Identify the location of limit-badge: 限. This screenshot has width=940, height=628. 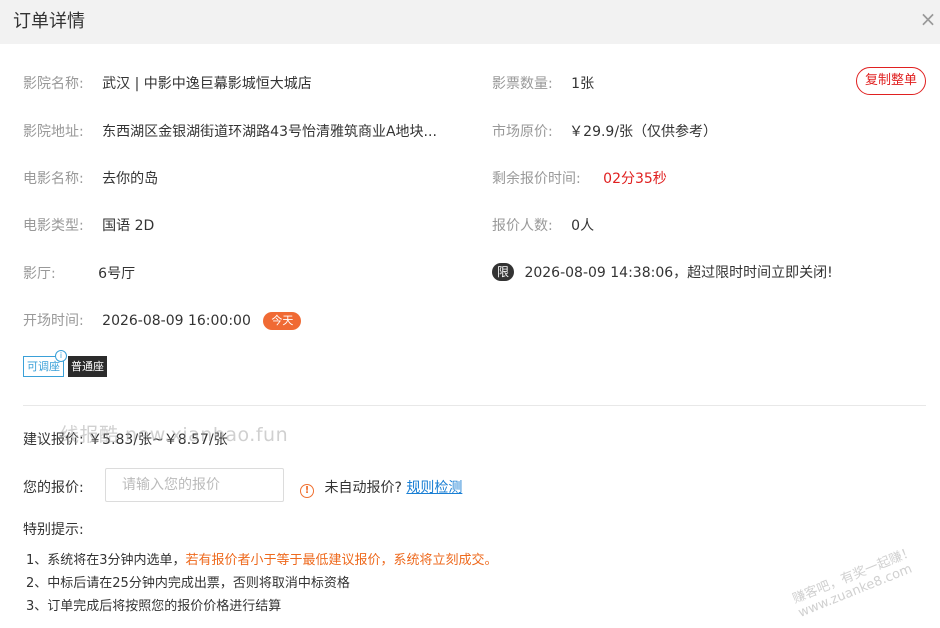
(503, 272).